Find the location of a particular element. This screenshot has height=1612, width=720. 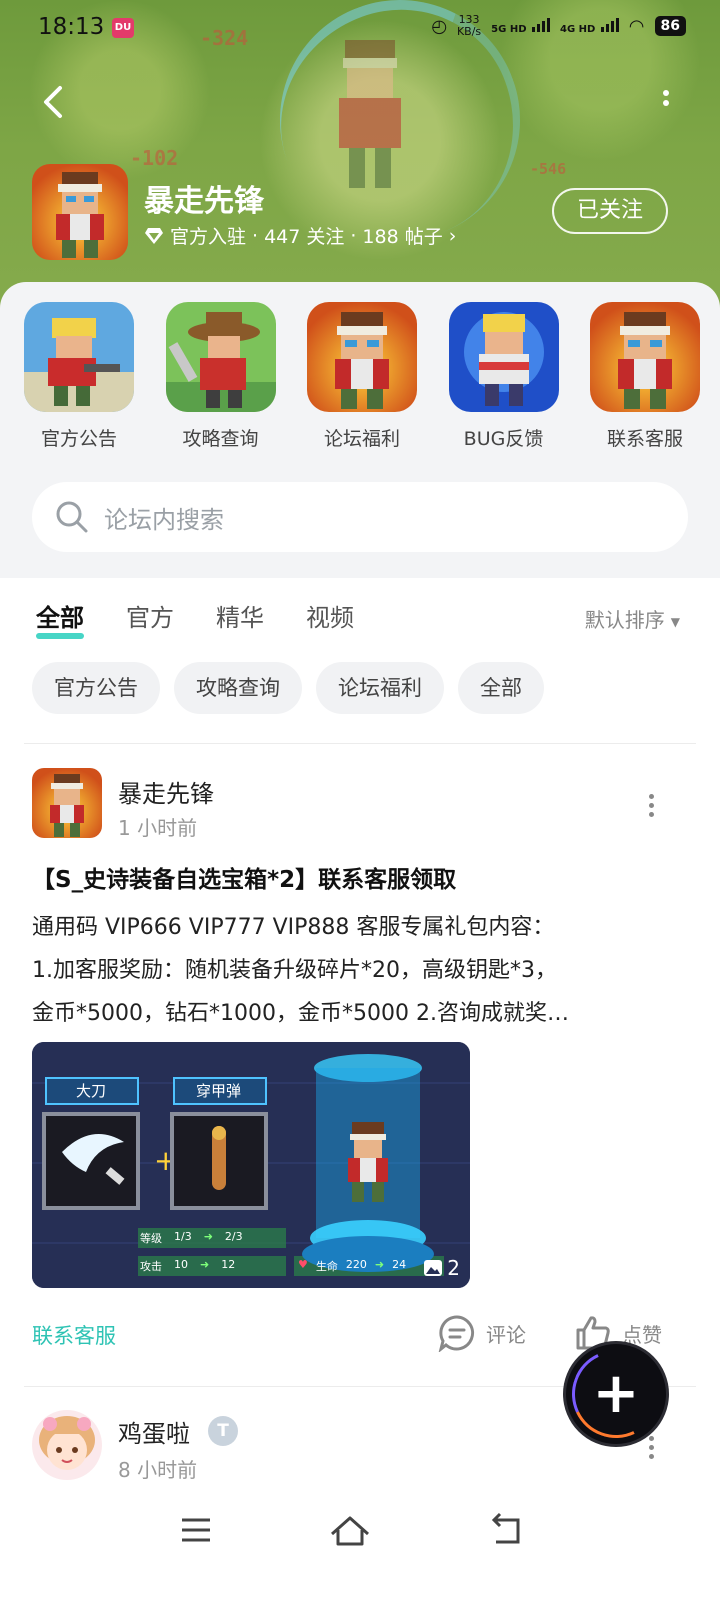

follower-count: 447 关注 is located at coordinates (304, 237).